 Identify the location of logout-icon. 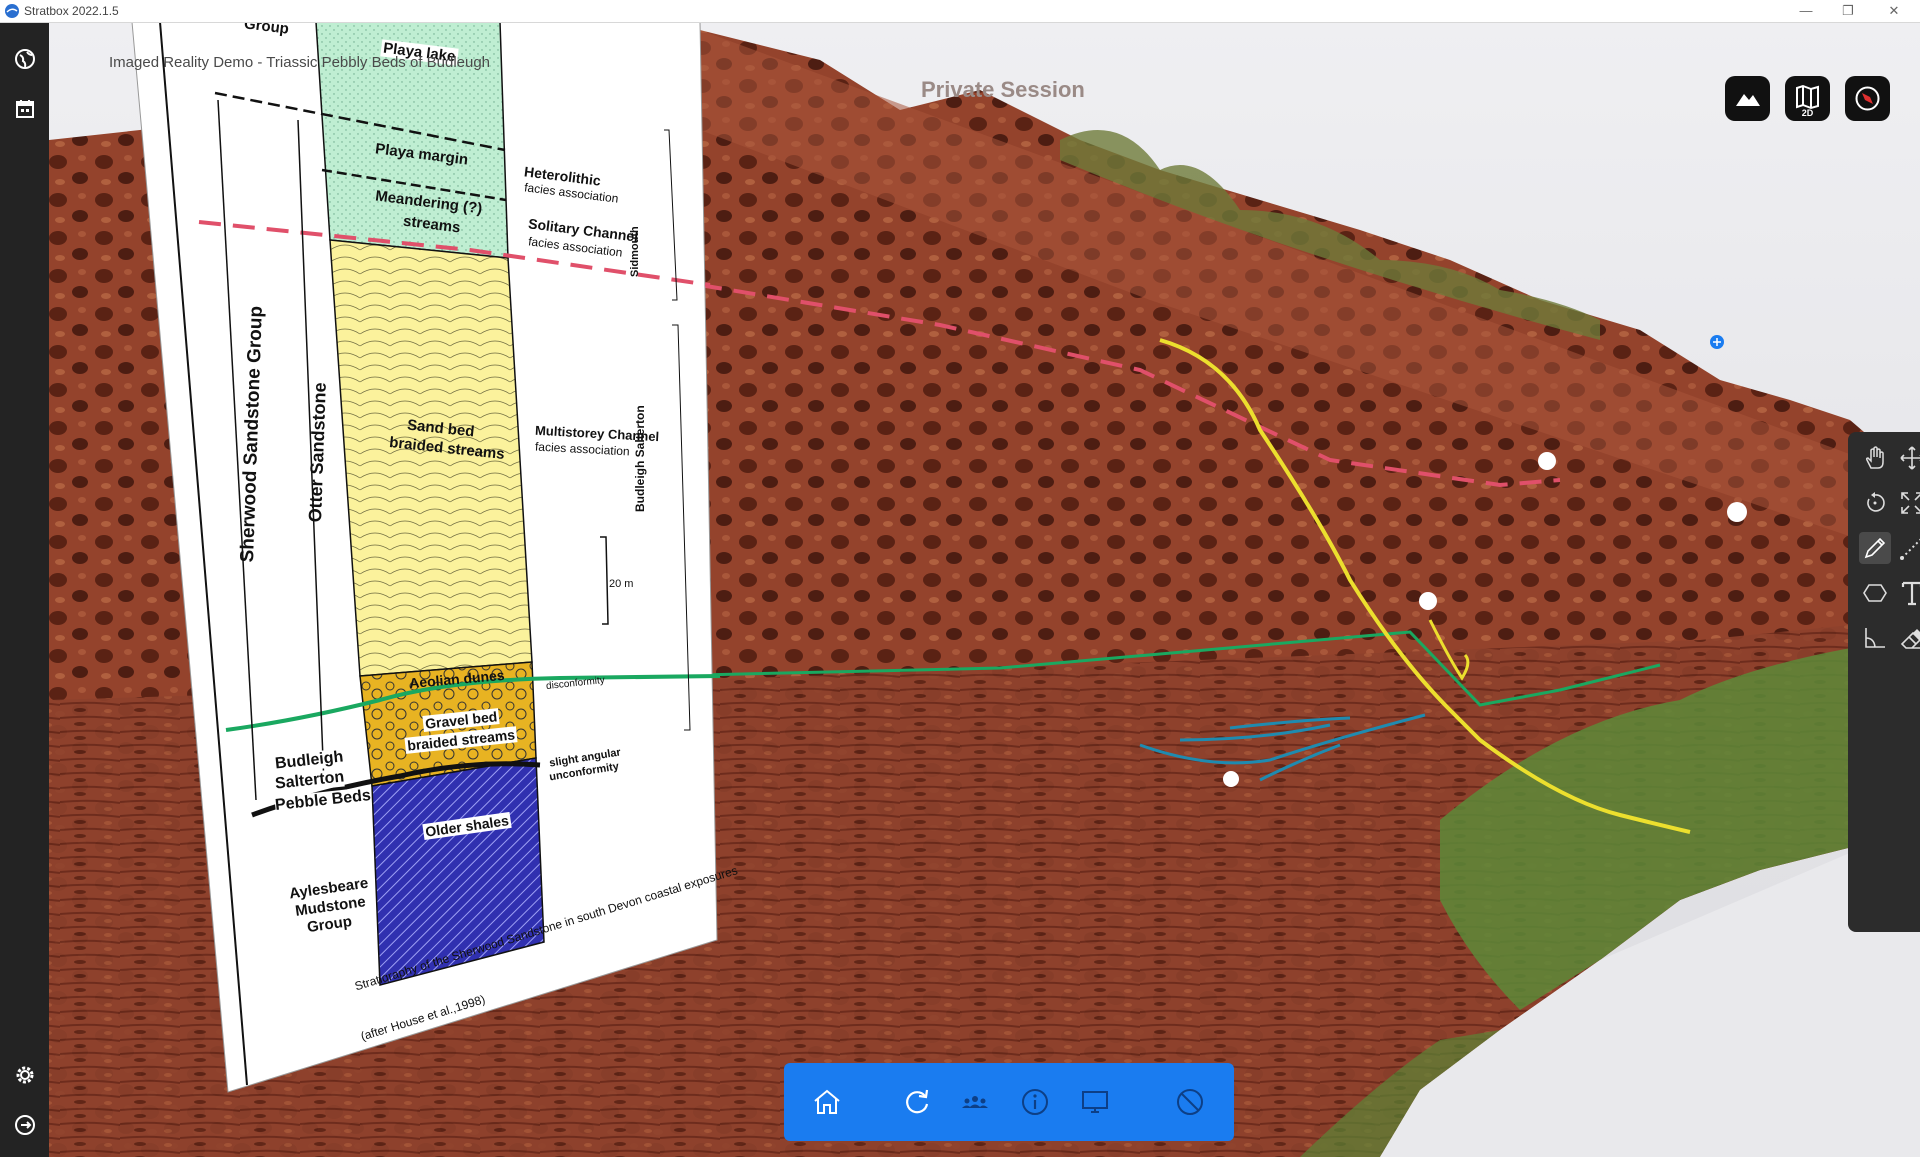
(25, 1125).